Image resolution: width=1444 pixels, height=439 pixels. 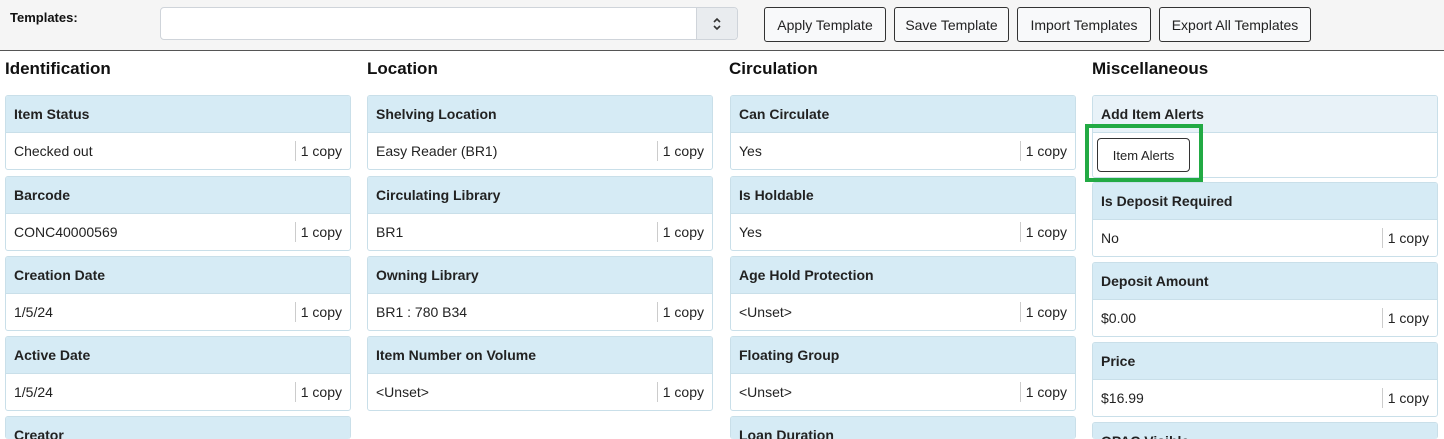 I want to click on card-label: OPAC Visible, so click(x=1265, y=431).